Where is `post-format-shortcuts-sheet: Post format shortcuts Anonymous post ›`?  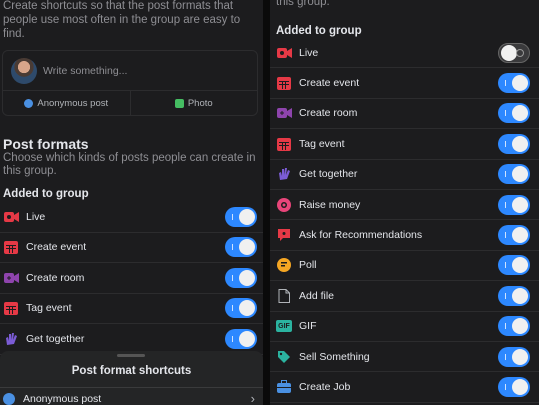
post-format-shortcuts-sheet: Post format shortcuts Anonymous post › is located at coordinates (131, 378).